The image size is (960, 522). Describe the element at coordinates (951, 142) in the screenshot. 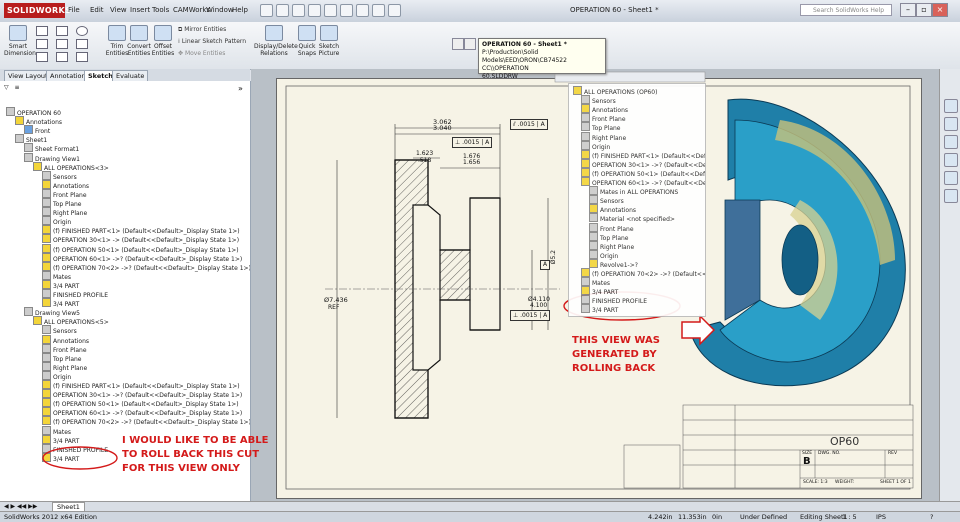

I see `file-explorer-icon` at that location.